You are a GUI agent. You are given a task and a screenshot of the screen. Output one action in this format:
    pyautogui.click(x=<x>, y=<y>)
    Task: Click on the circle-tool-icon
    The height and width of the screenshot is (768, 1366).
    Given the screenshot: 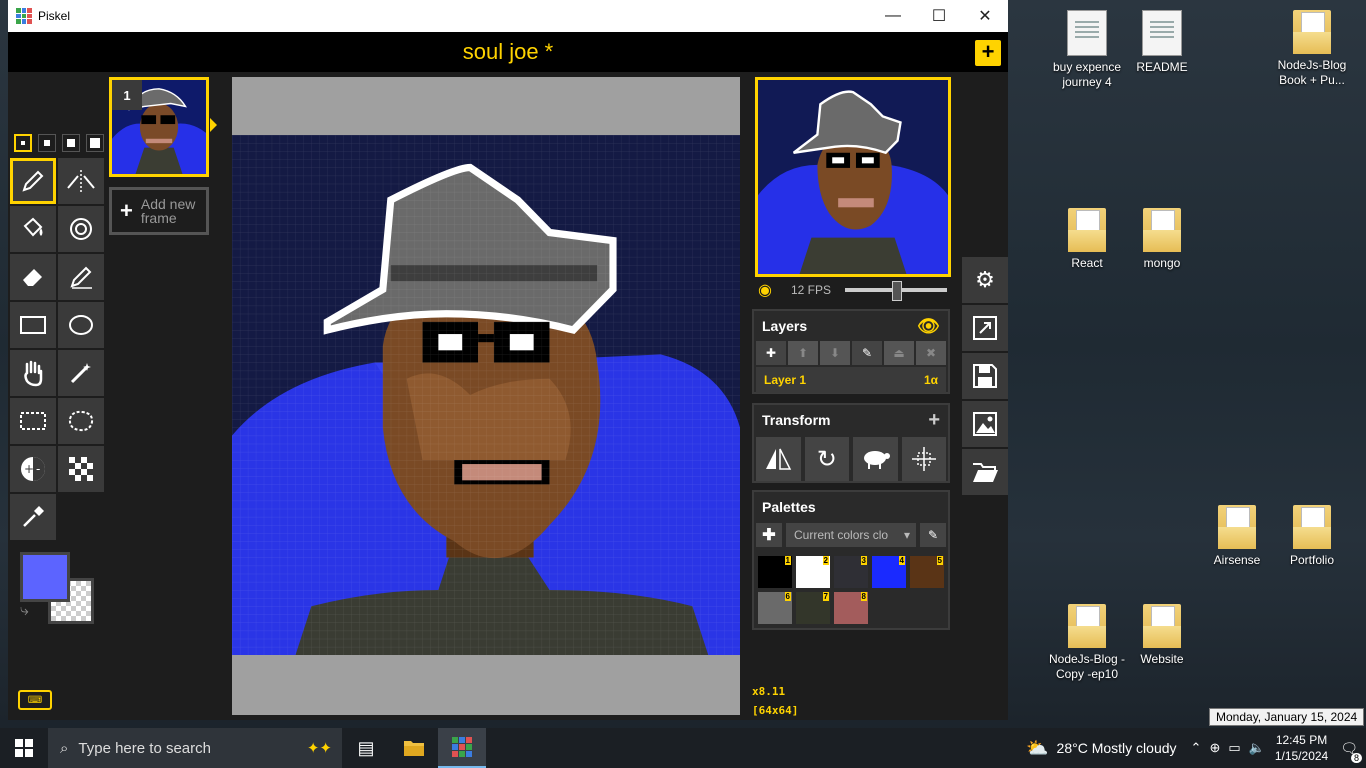 What is the action you would take?
    pyautogui.click(x=81, y=325)
    